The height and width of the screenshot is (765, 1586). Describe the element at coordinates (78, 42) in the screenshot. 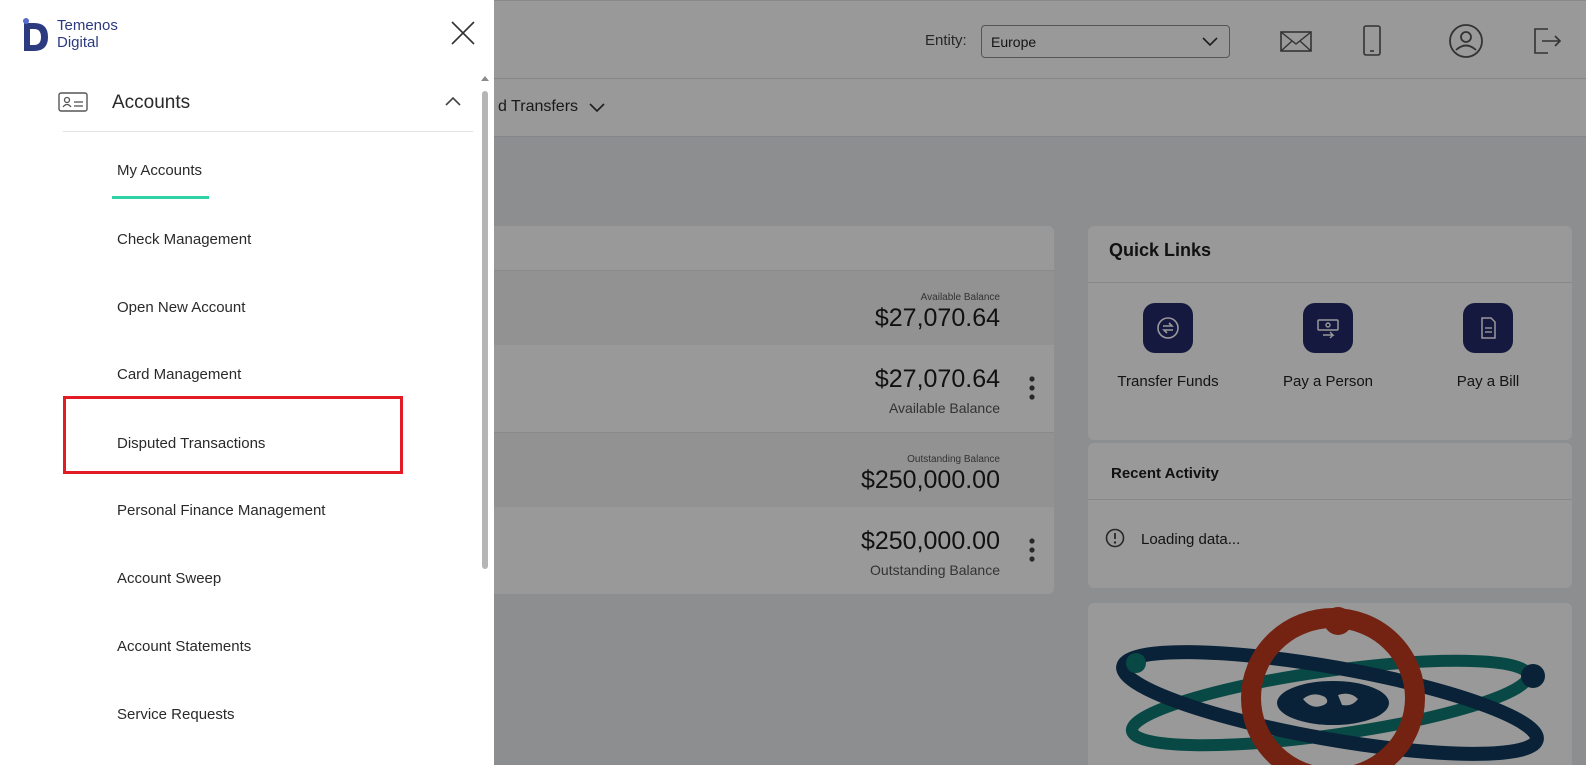

I see `logo-text-line2: Digital` at that location.